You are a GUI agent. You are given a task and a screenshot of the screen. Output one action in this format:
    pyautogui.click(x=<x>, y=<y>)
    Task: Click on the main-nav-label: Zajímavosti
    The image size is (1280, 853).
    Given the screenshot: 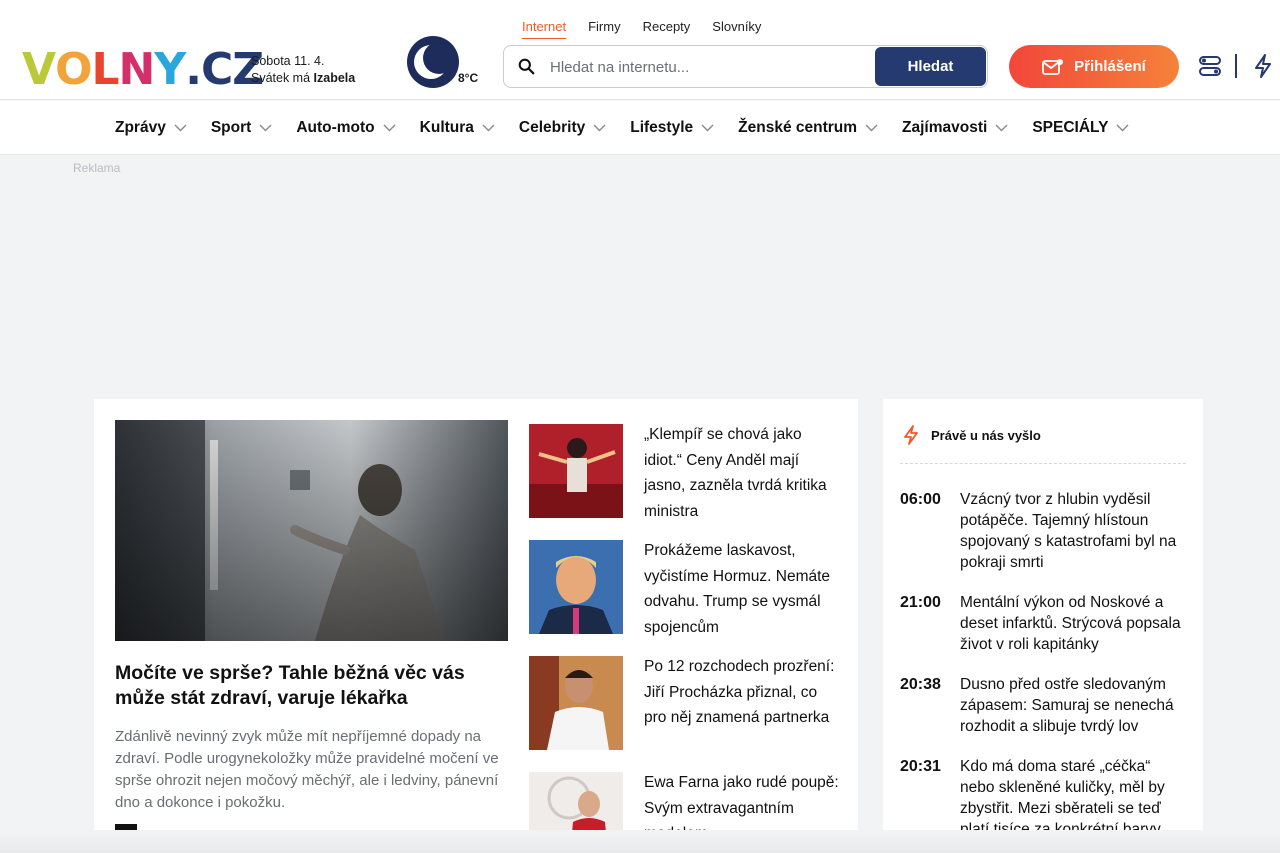 What is the action you would take?
    pyautogui.click(x=945, y=127)
    